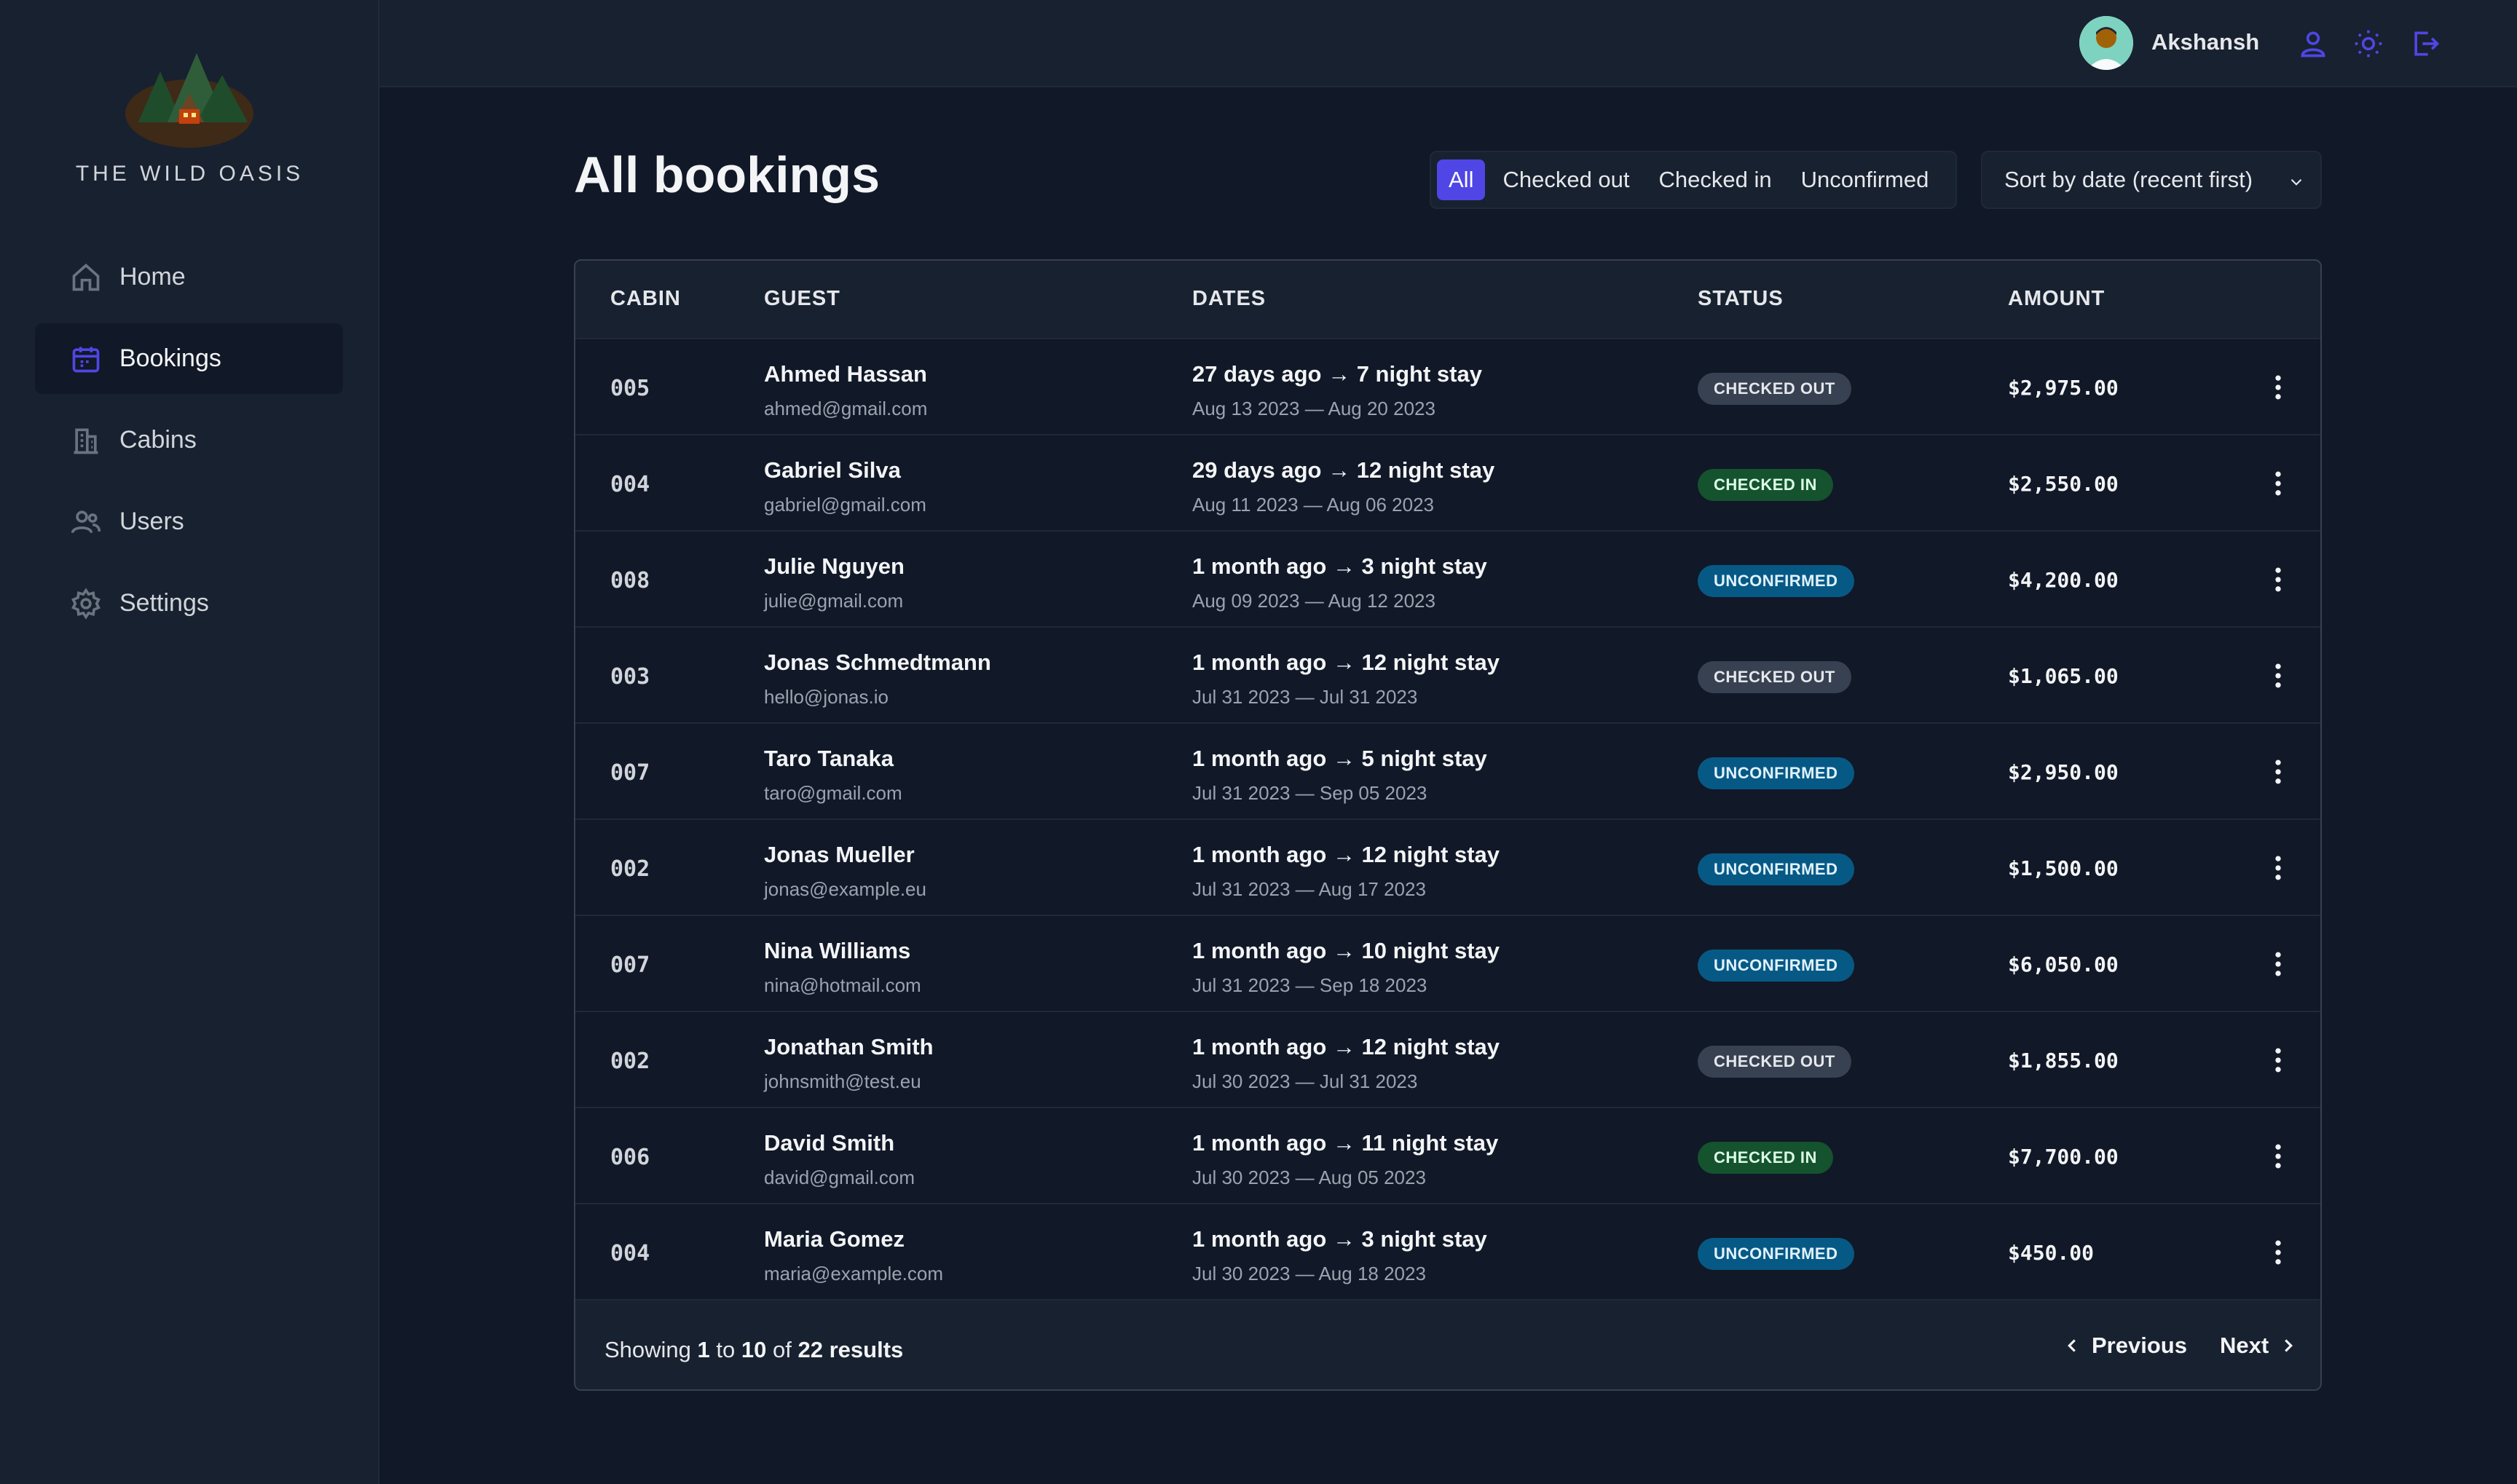 The height and width of the screenshot is (1484, 2517). What do you see at coordinates (845, 505) in the screenshot?
I see `guest-email: gabriel@gmail.com` at bounding box center [845, 505].